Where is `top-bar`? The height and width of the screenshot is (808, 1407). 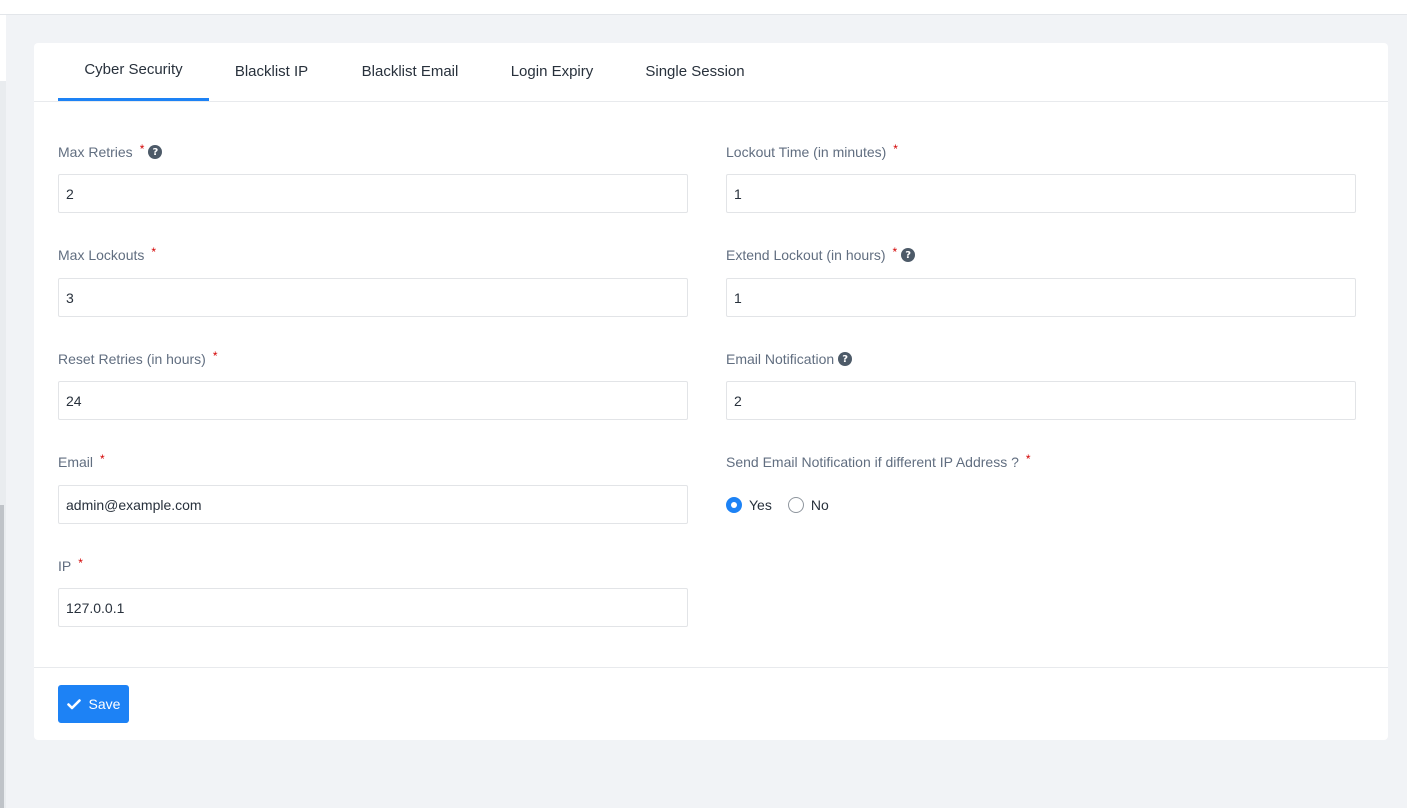
top-bar is located at coordinates (703, 7).